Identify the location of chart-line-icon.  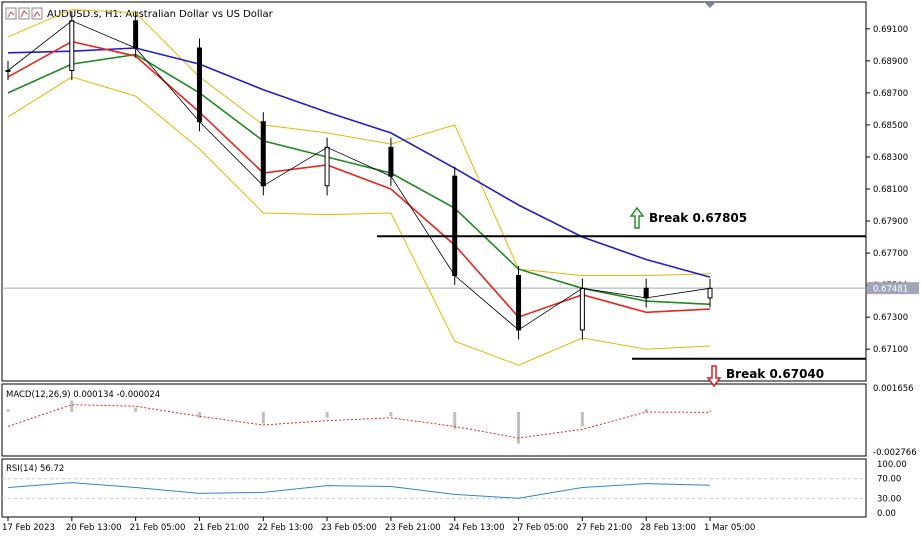
(24, 13).